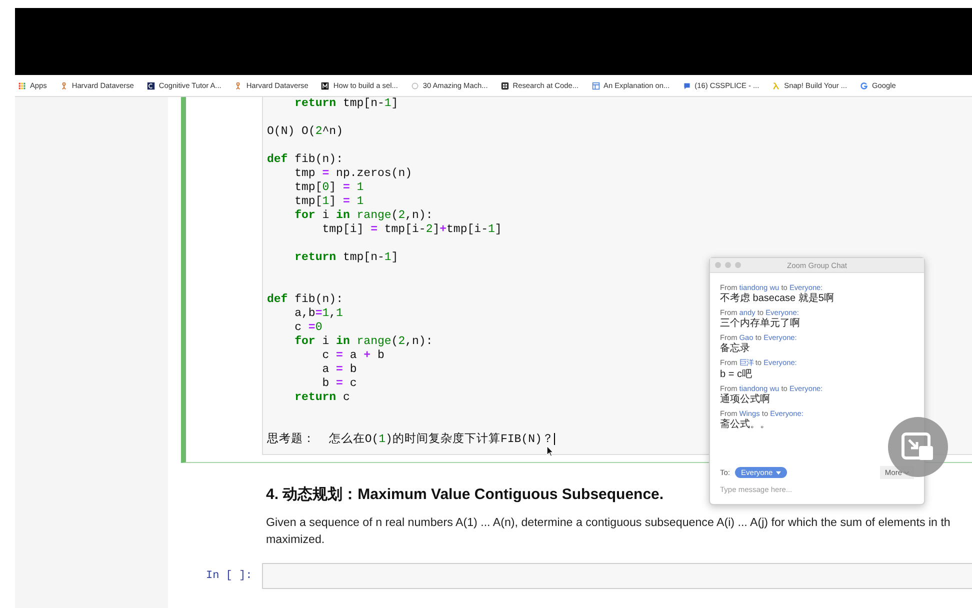 This screenshot has width=972, height=608. Describe the element at coordinates (465, 494) in the screenshot. I see `section-heading: 4. 动态规划：Maximum Value Contiguous Subsequence.` at that location.